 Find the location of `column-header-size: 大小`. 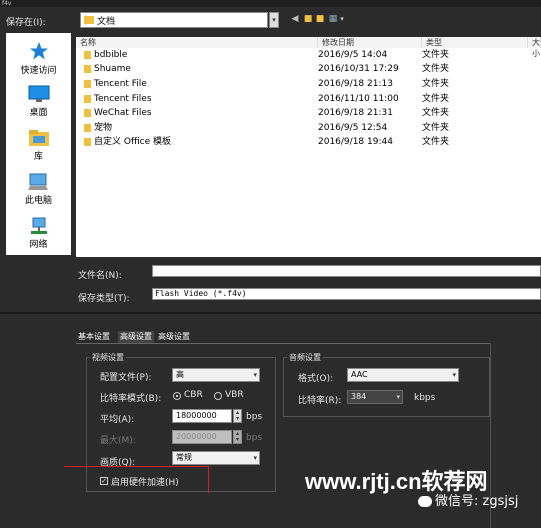

column-header-size: 大小 is located at coordinates (534, 47).